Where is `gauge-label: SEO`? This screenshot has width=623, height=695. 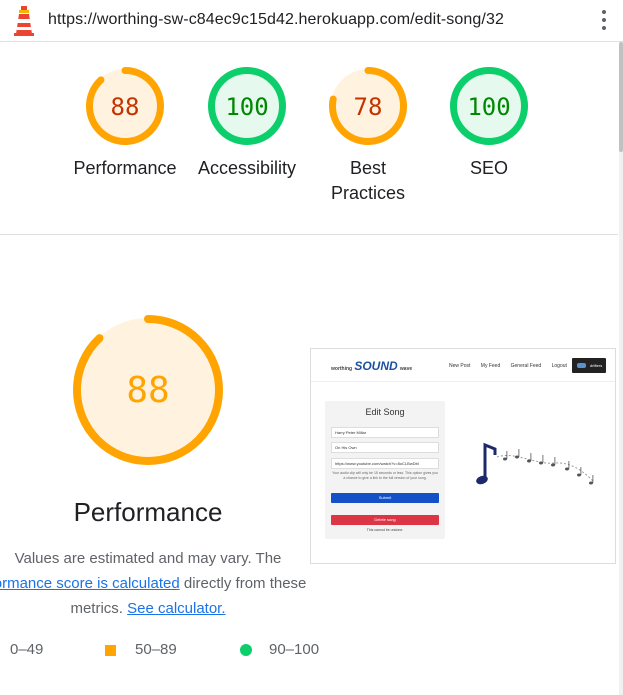 gauge-label: SEO is located at coordinates (488, 168).